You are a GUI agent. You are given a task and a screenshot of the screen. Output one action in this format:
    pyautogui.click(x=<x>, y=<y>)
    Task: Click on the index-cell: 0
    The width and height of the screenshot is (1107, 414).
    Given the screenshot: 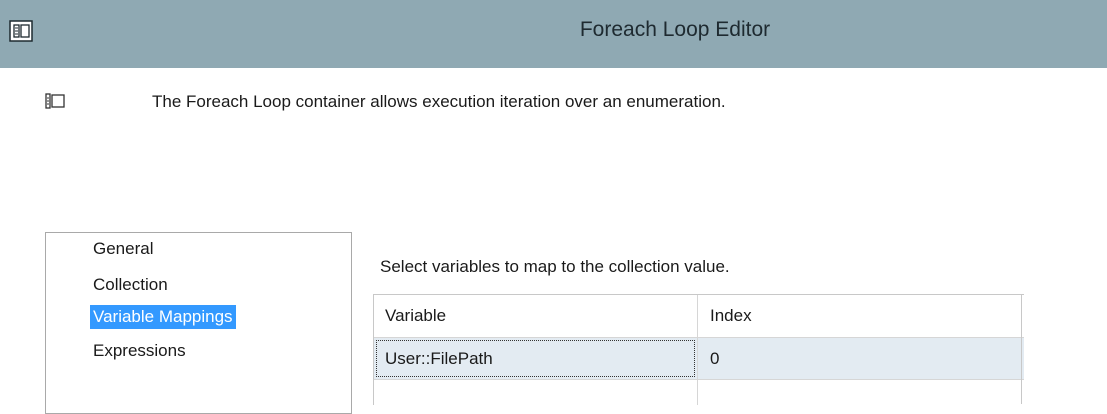 What is the action you would take?
    pyautogui.click(x=714, y=358)
    